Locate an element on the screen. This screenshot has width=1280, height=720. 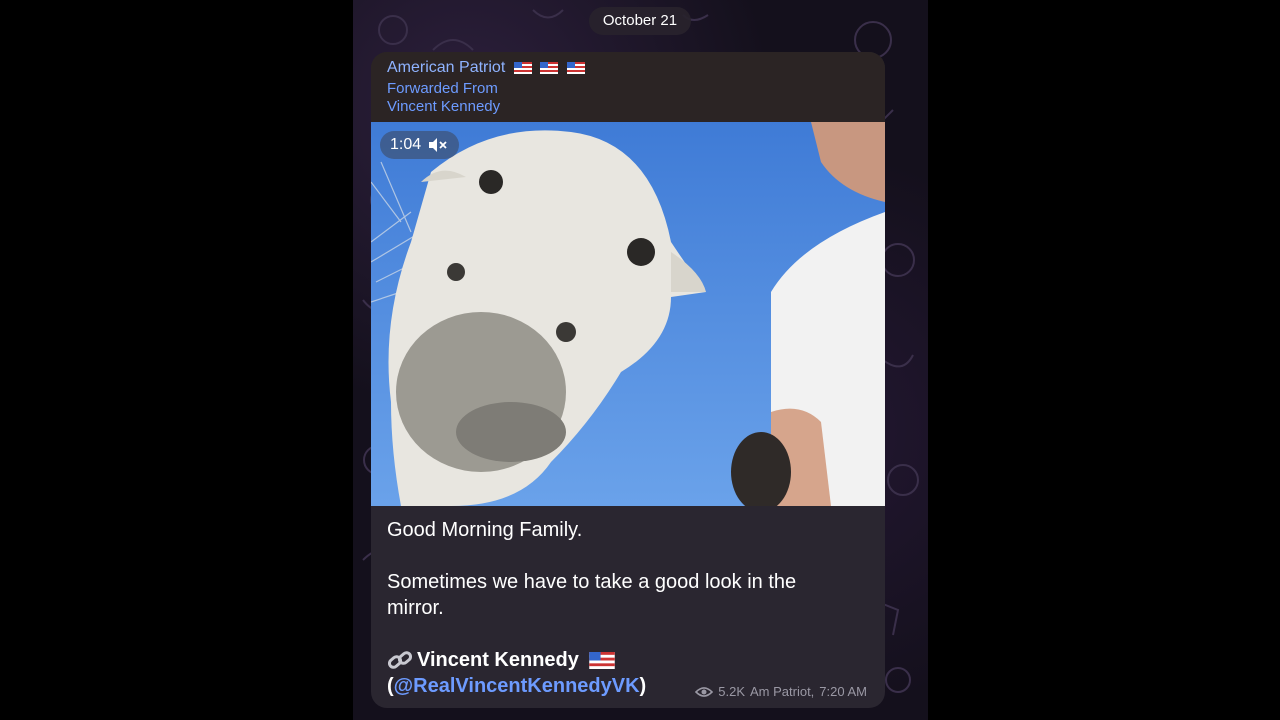
message-text-line: Good Morning Family. is located at coordinates (485, 530).